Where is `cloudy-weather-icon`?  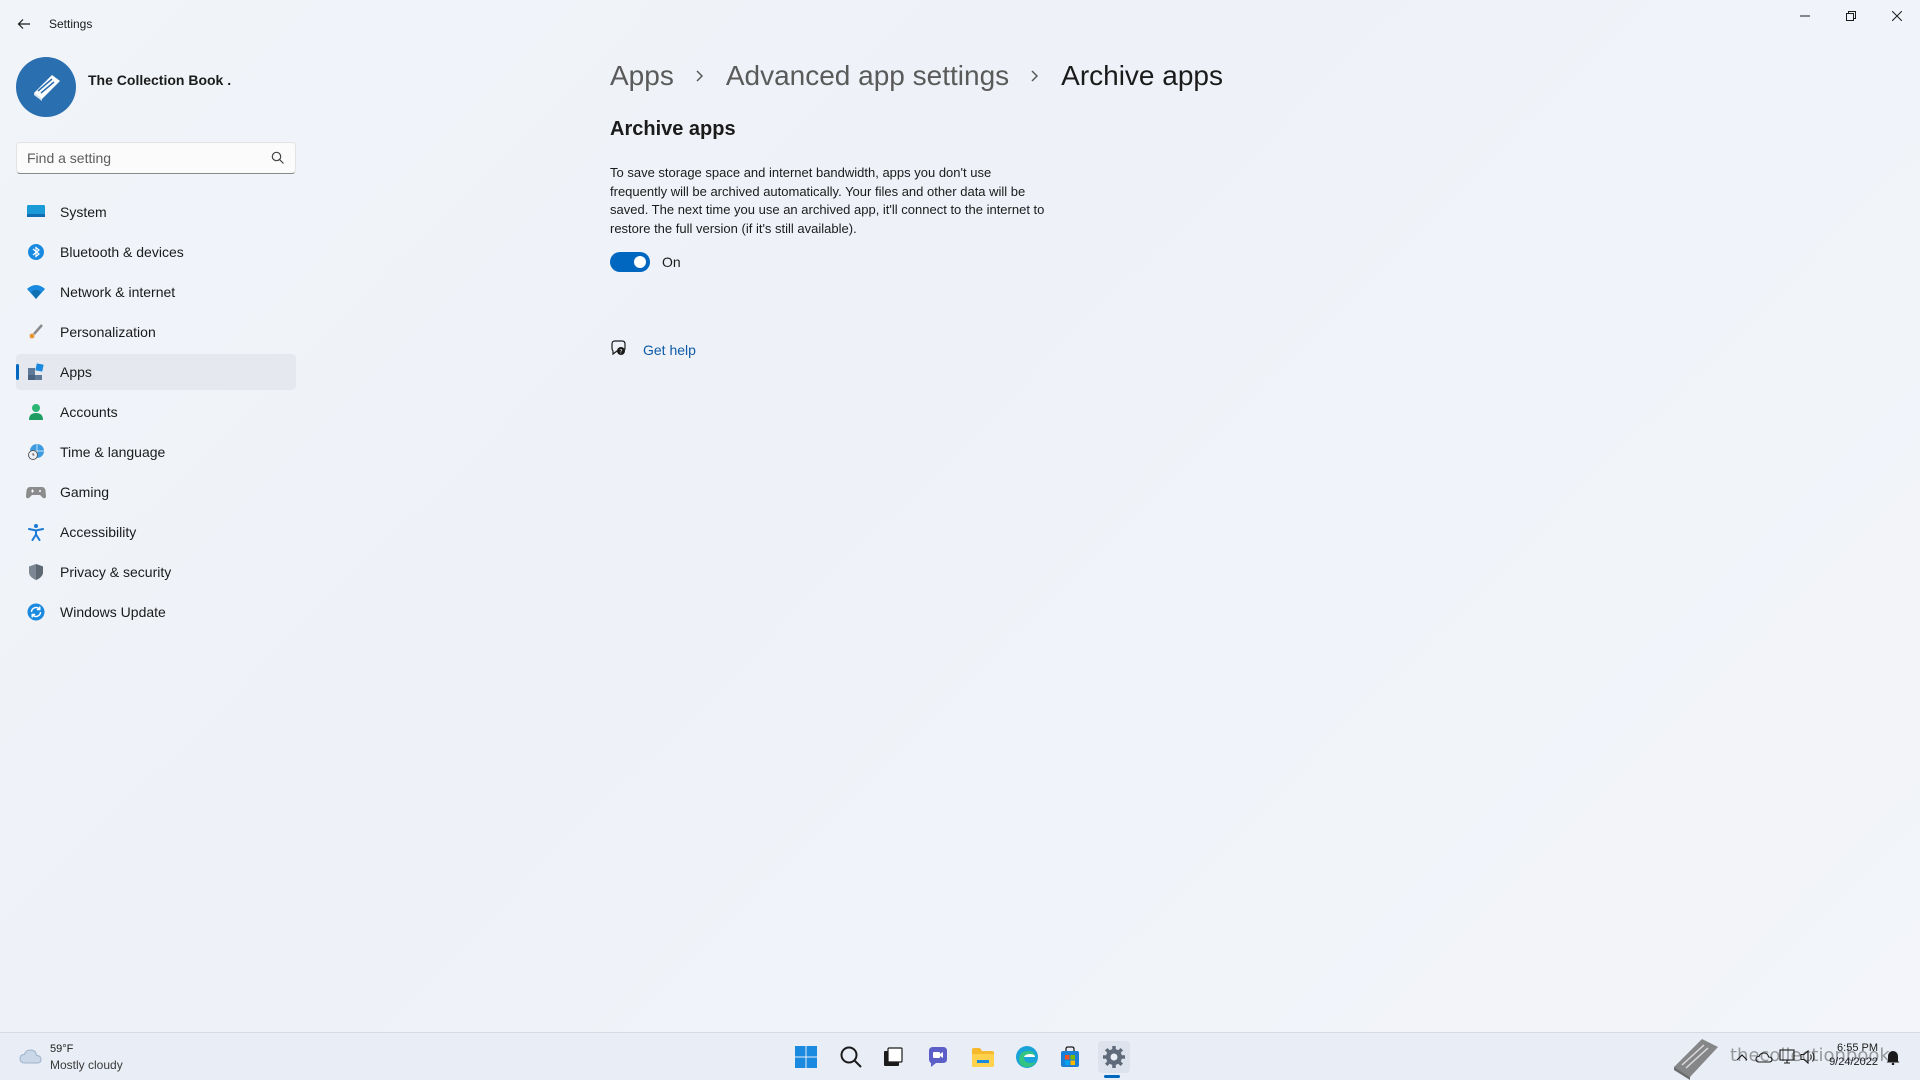
cloudy-weather-icon is located at coordinates (31, 1056).